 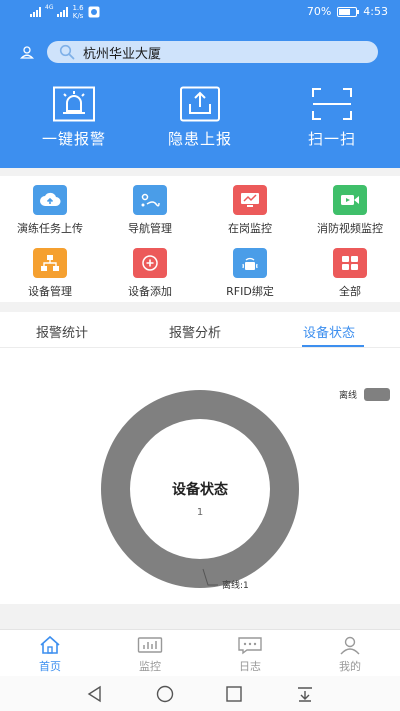 What do you see at coordinates (200, 104) in the screenshot?
I see `upload-report-icon` at bounding box center [200, 104].